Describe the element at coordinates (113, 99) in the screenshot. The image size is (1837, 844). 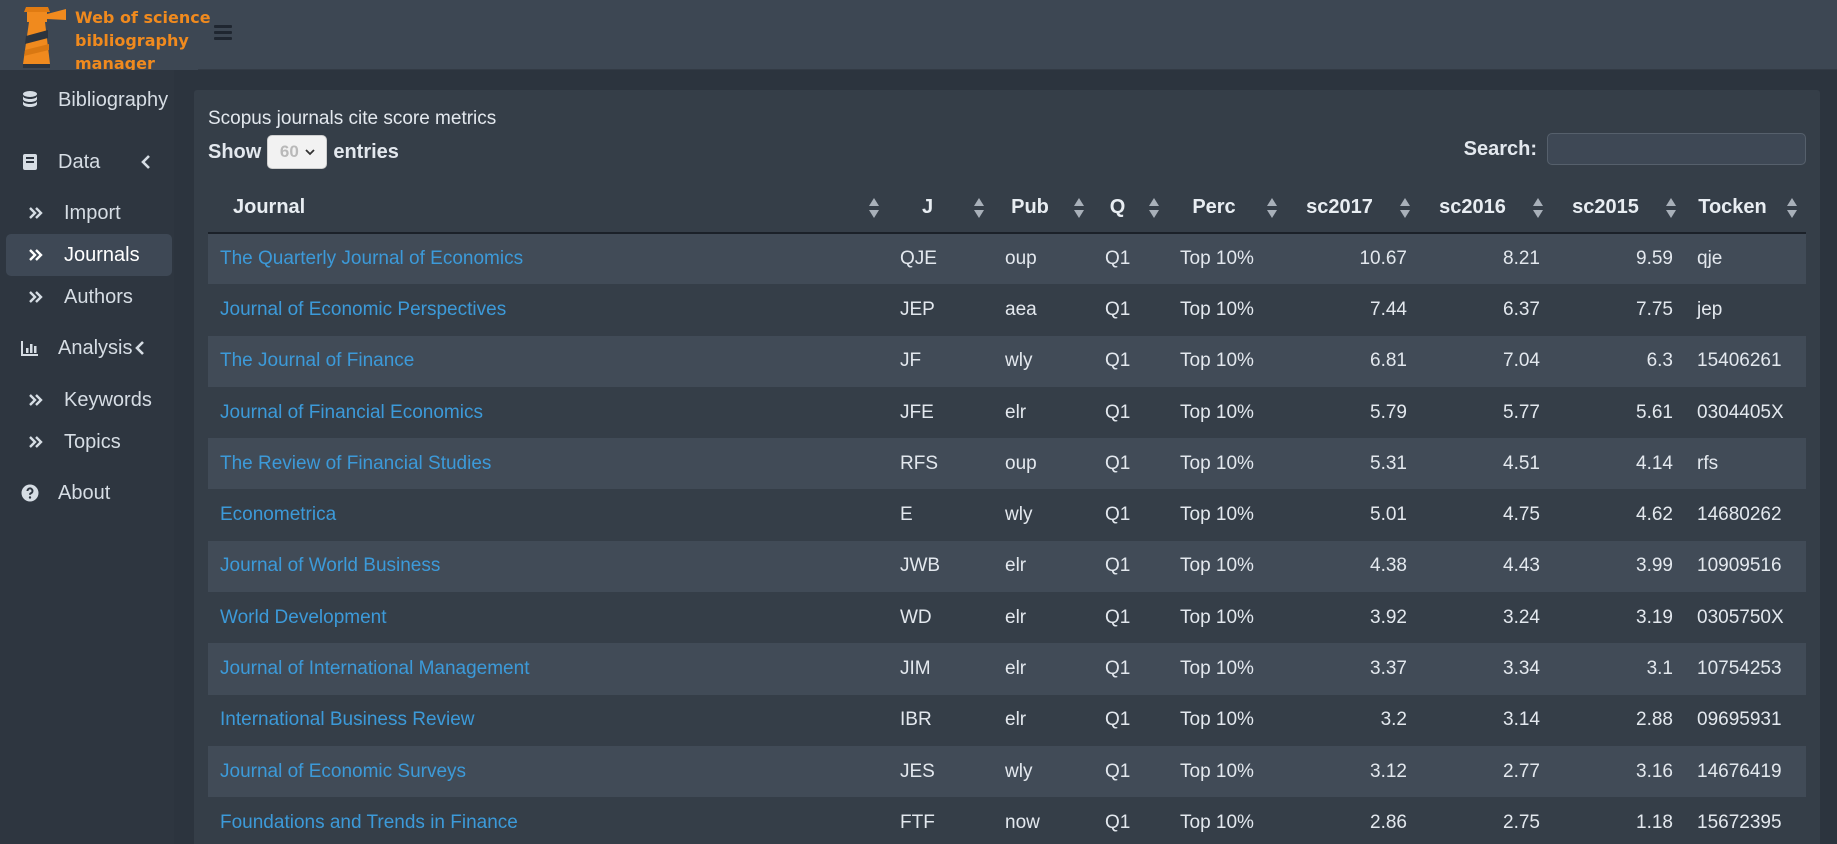
I see `sidebar-item-label: Bibliography` at that location.